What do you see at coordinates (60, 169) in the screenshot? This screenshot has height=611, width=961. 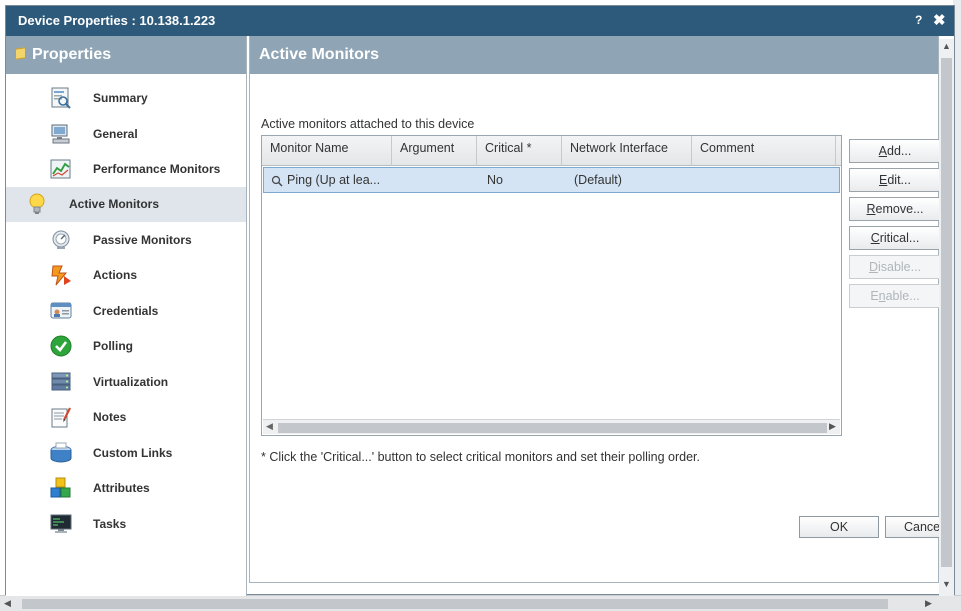 I see `performance-chart-icon` at bounding box center [60, 169].